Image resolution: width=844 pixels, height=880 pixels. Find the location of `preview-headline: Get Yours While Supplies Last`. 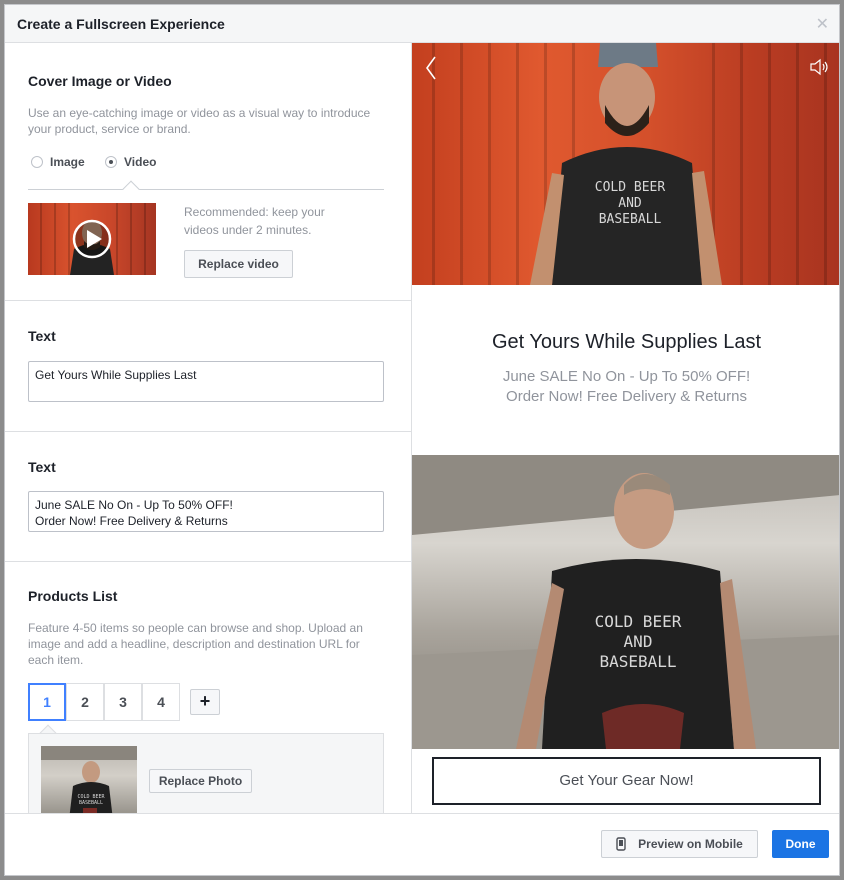

preview-headline: Get Yours While Supplies Last is located at coordinates (626, 342).